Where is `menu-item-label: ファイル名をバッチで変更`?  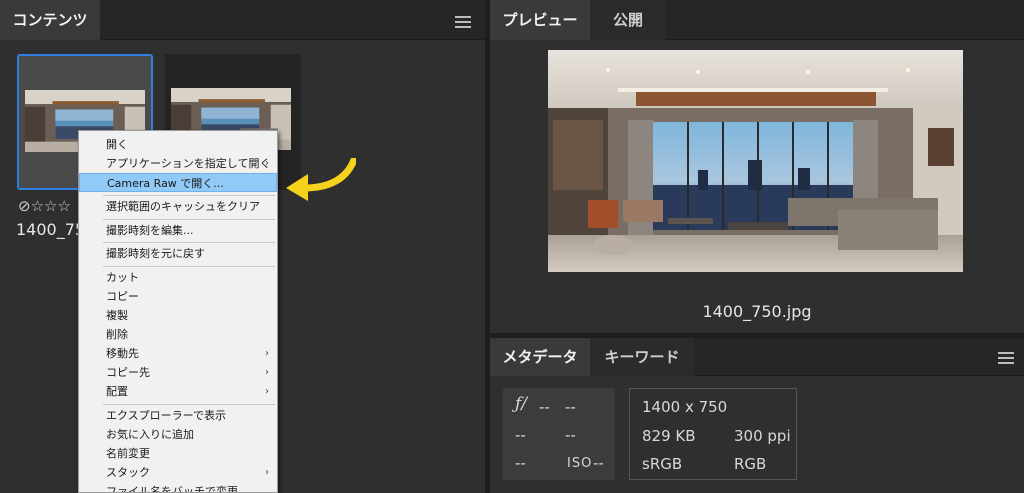 menu-item-label: ファイル名をバッチで変更 is located at coordinates (172, 489).